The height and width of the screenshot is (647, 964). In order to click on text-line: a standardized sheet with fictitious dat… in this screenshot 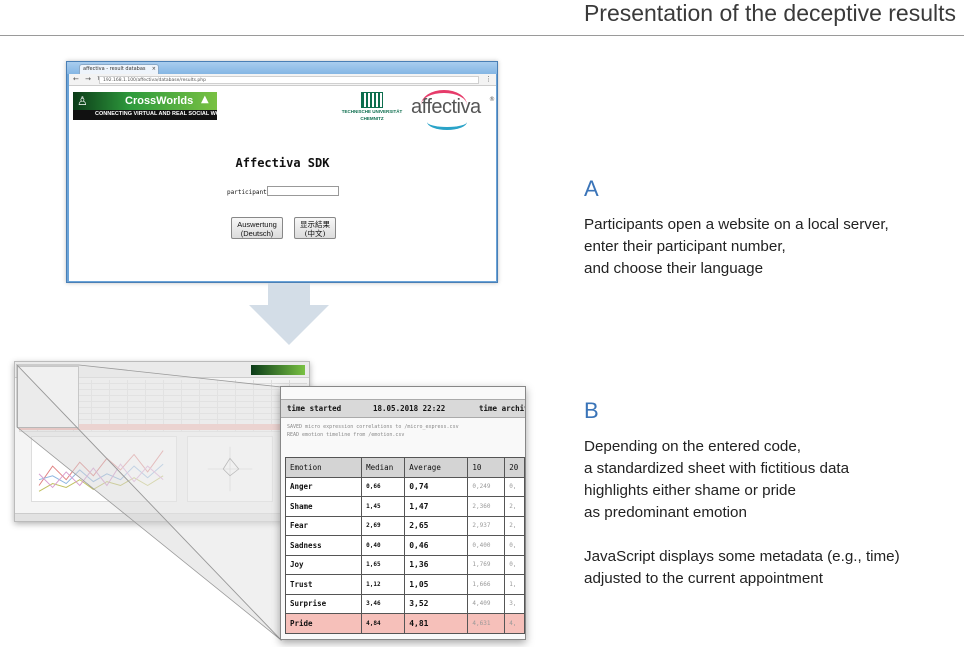, I will do `click(717, 468)`.